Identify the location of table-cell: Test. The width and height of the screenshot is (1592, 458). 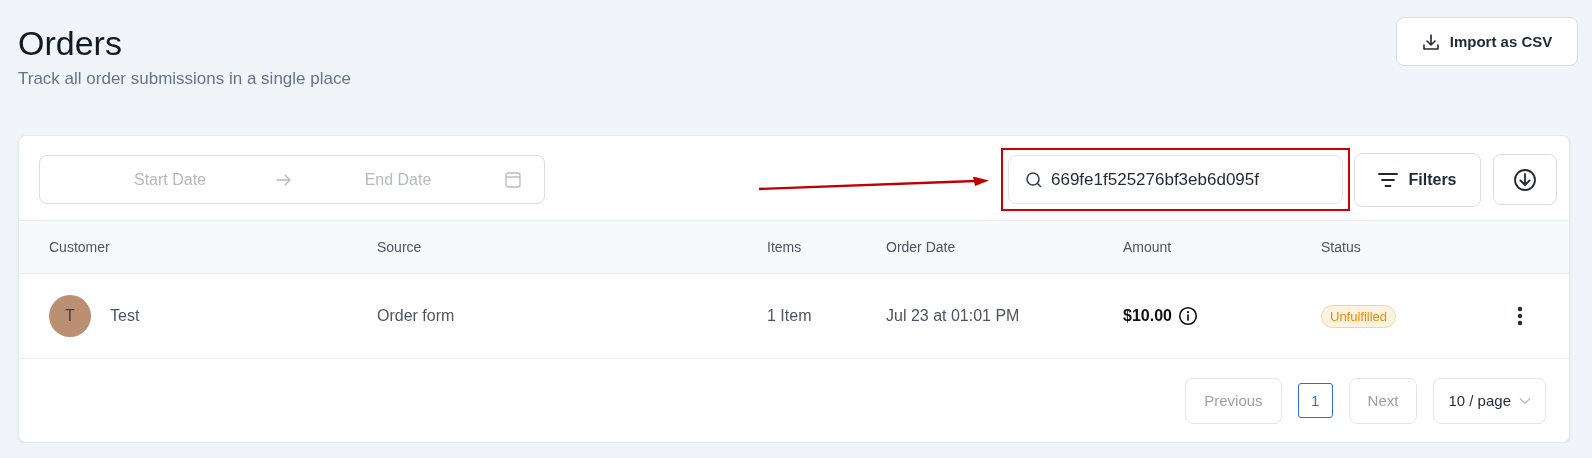
(125, 316).